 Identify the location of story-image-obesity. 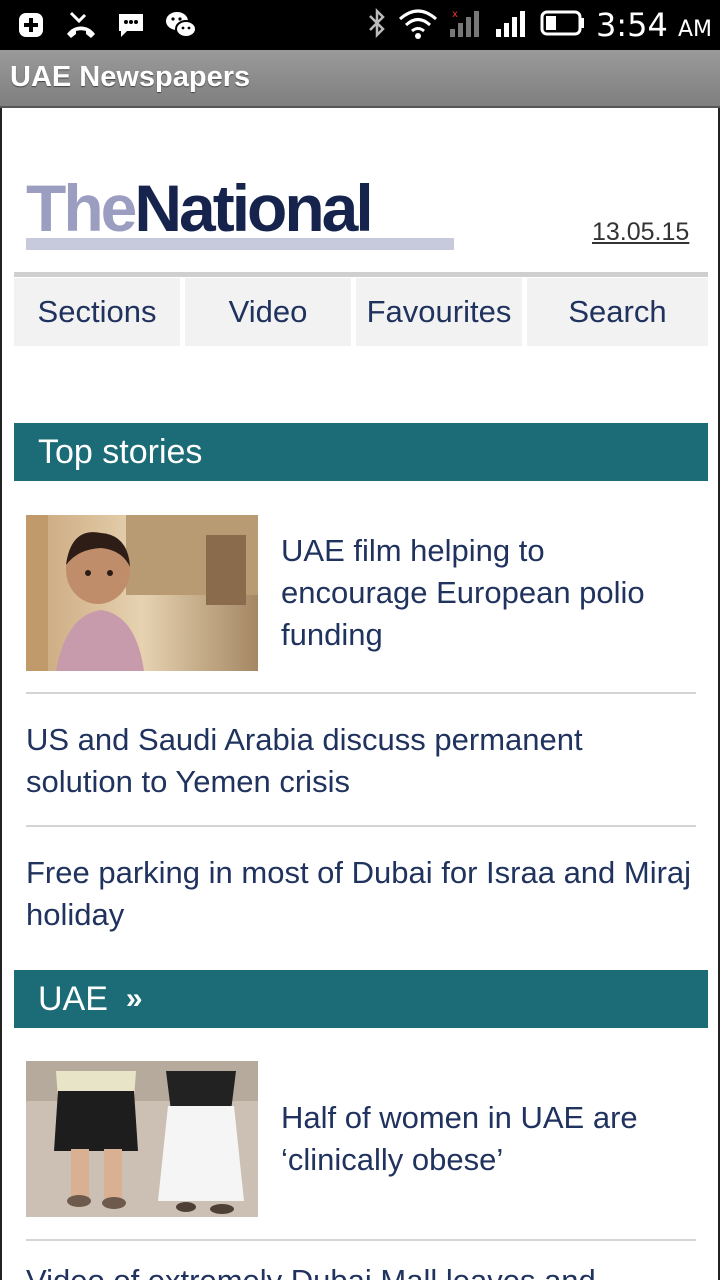
(142, 1139).